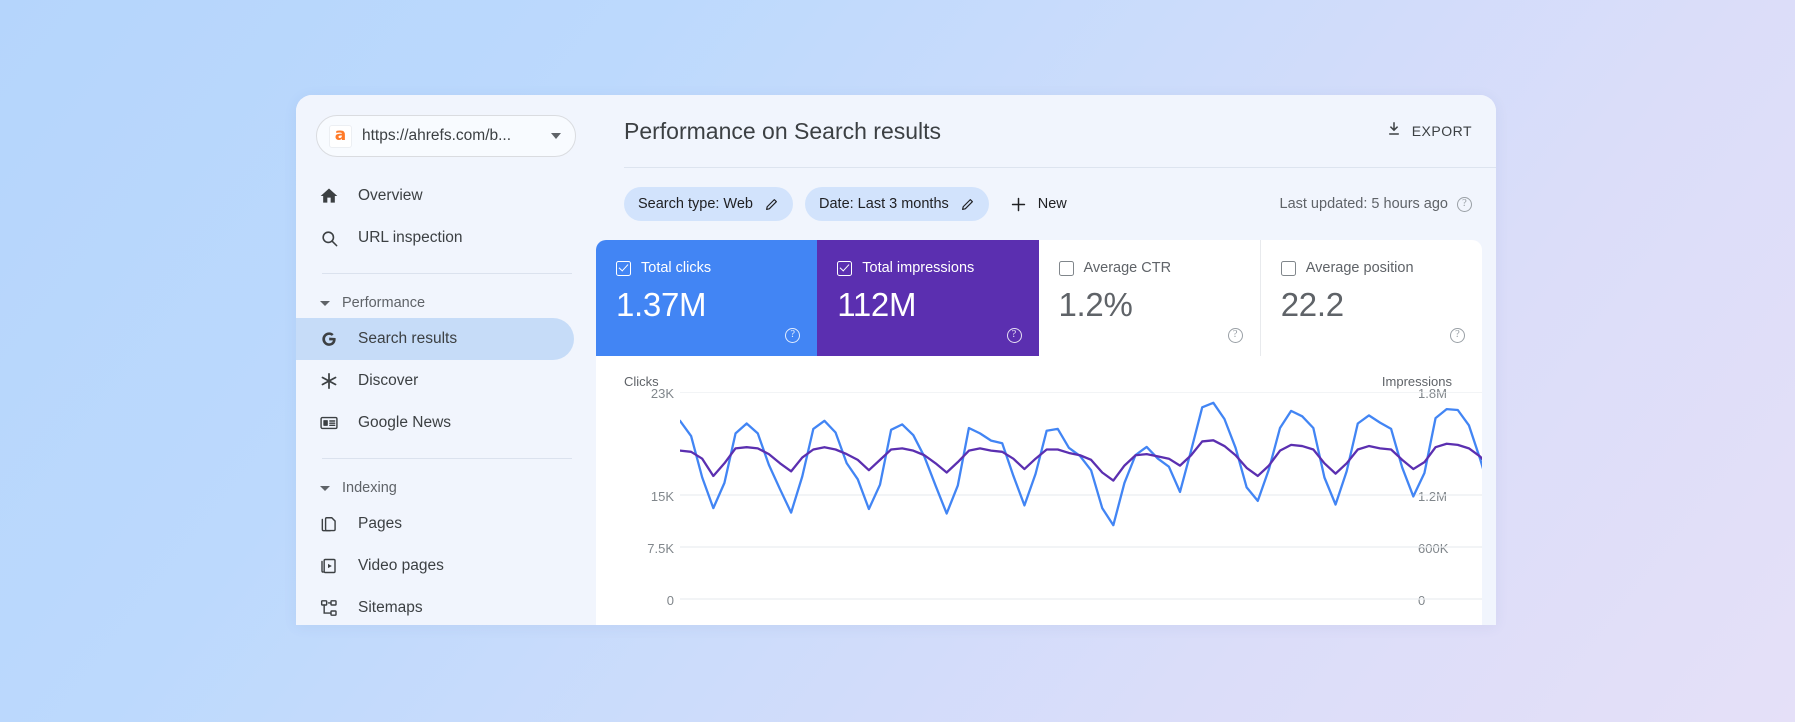 This screenshot has height=722, width=1795. I want to click on metric-value: 112M, so click(877, 304).